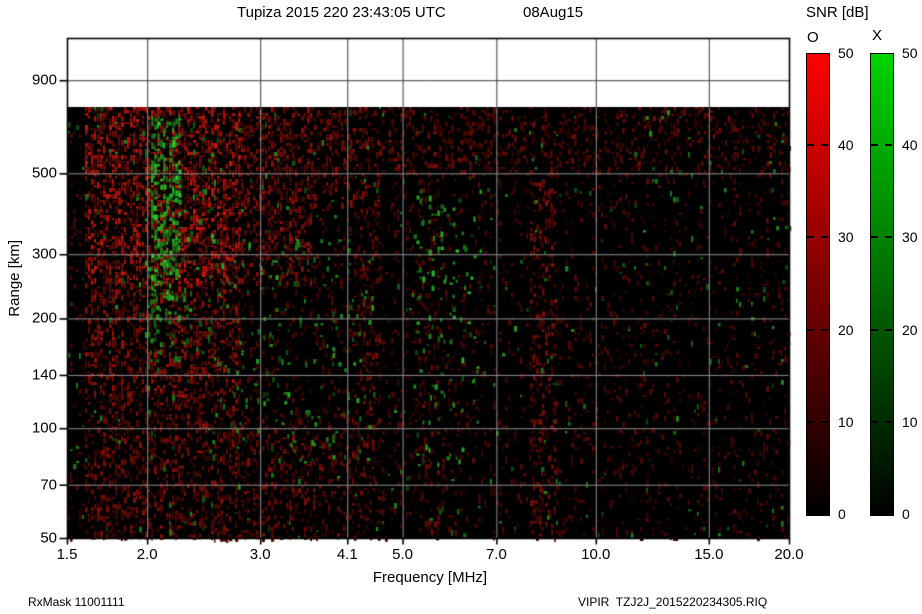 The height and width of the screenshot is (614, 922). What do you see at coordinates (44, 254) in the screenshot?
I see `y-tick-label: 300` at bounding box center [44, 254].